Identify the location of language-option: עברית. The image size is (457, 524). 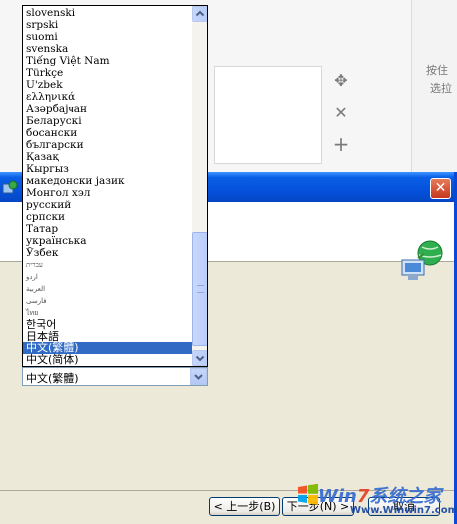
(107, 265).